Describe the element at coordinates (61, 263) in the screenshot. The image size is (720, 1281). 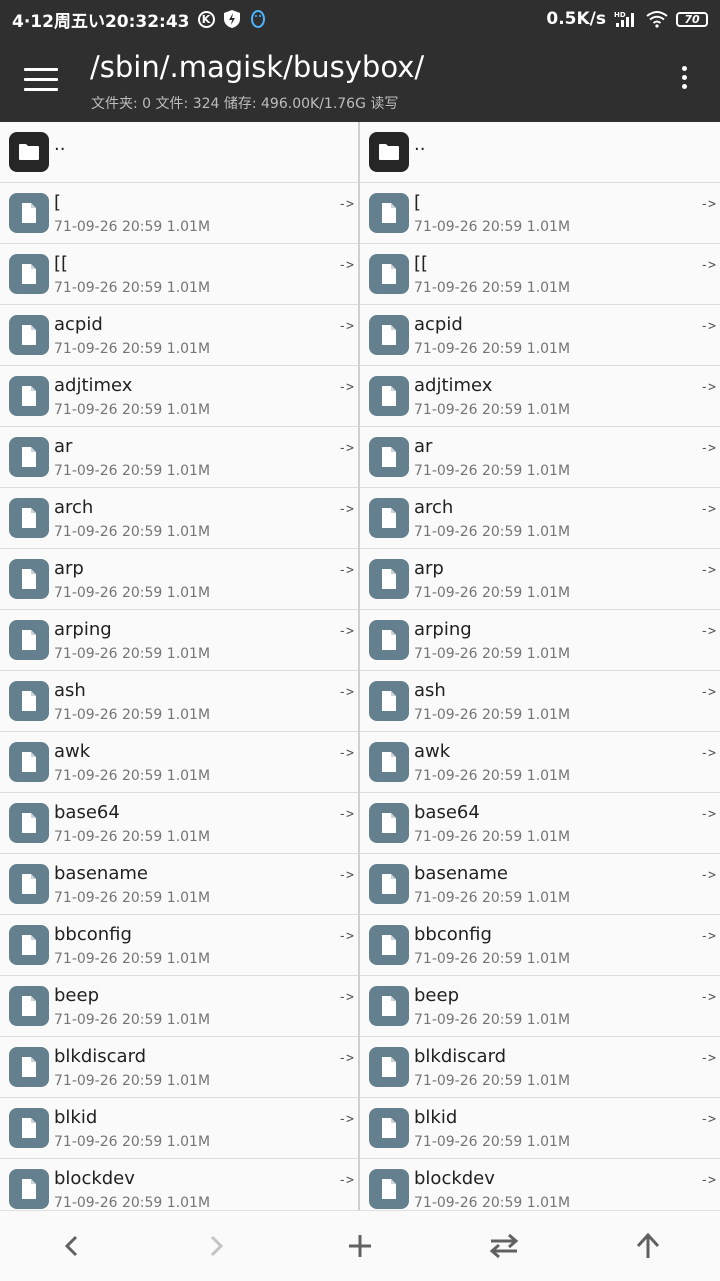
I see `file-name: [[` at that location.